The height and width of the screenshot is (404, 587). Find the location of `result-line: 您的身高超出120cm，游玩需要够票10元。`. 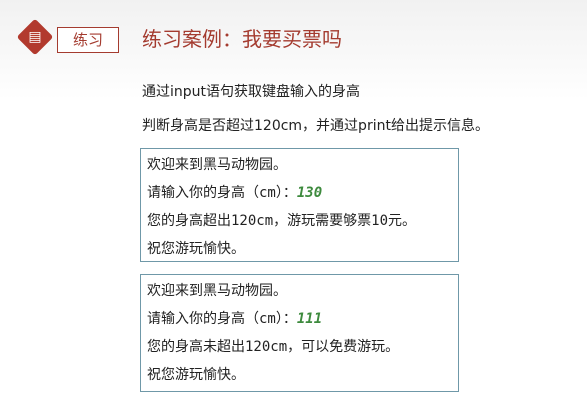

result-line: 您的身高超出120cm，游玩需要够票10元。 is located at coordinates (299, 221).